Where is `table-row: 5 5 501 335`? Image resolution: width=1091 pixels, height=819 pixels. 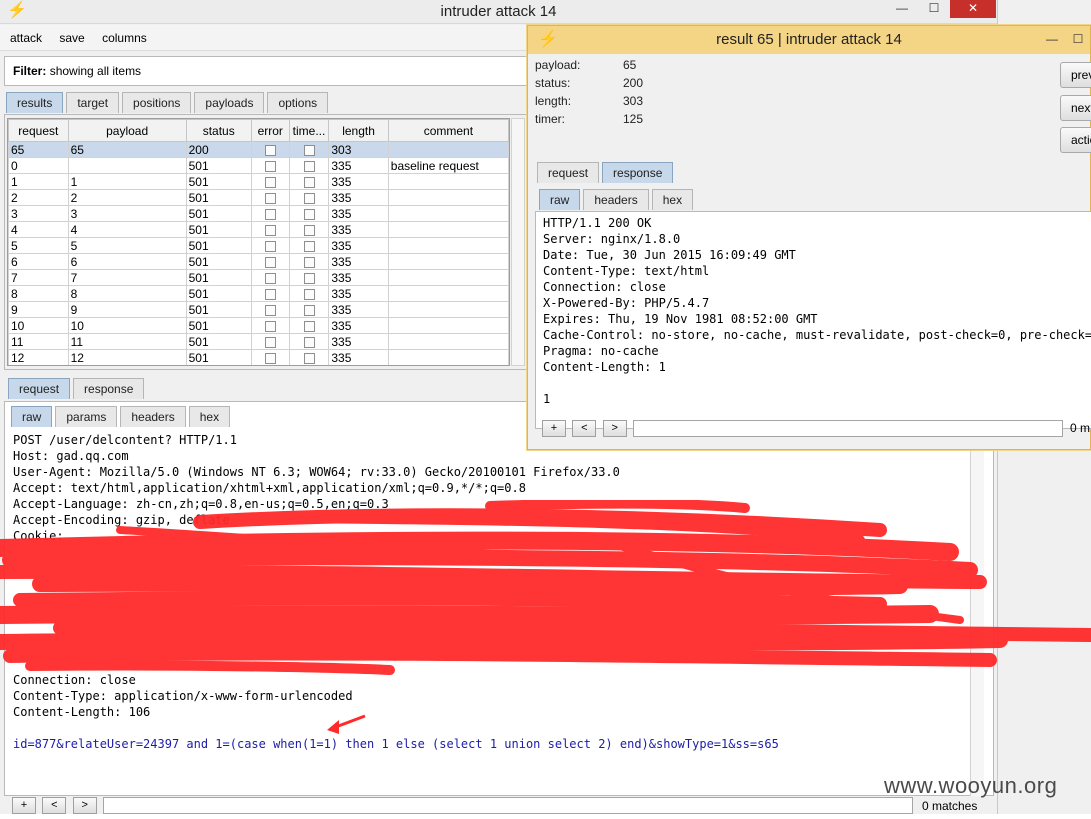 table-row: 5 5 501 335 is located at coordinates (258, 245).